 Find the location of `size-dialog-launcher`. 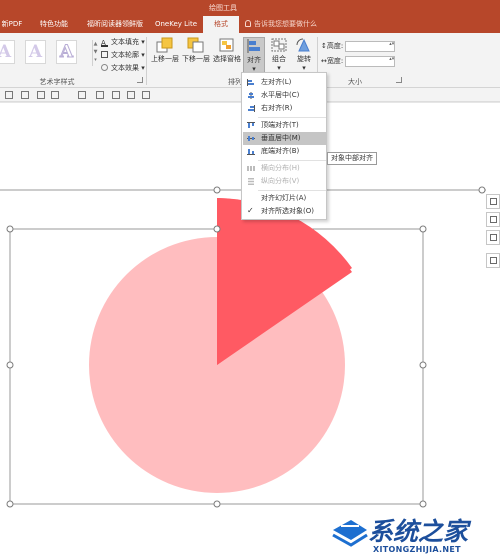

size-dialog-launcher is located at coordinates (399, 80).